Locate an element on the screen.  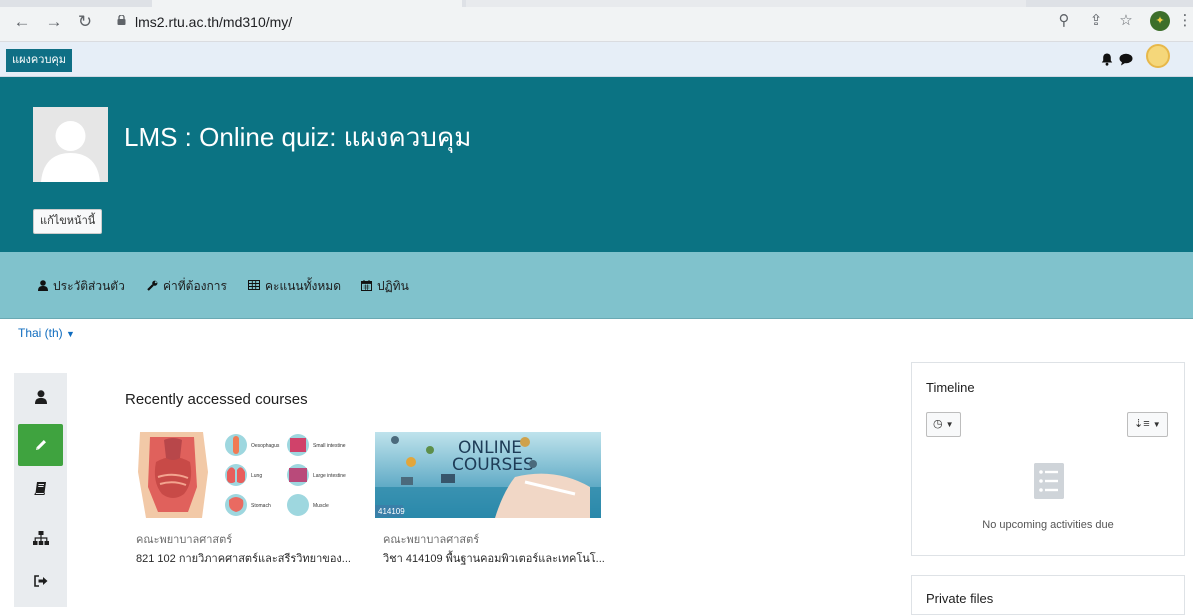
extension-avatar-icon: ✦ is located at coordinates (1160, 21).